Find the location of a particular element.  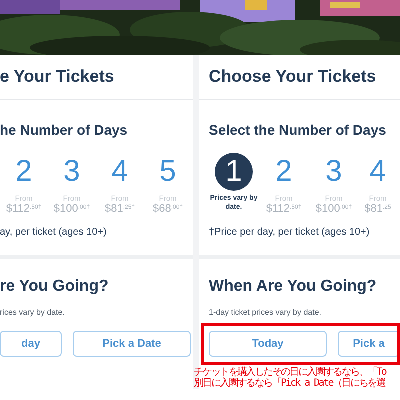

date-button: Pick a is located at coordinates (369, 344).